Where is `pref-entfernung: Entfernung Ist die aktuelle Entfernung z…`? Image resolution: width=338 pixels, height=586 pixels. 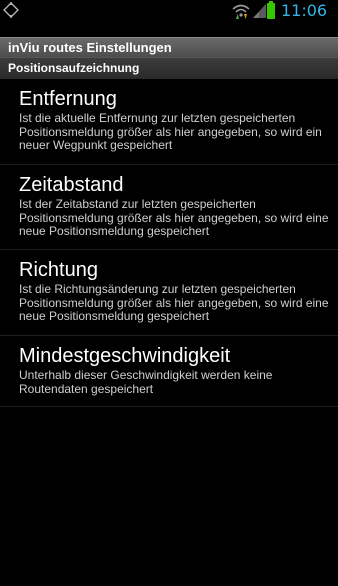 pref-entfernung: Entfernung Ist die aktuelle Entfernung z… is located at coordinates (169, 122).